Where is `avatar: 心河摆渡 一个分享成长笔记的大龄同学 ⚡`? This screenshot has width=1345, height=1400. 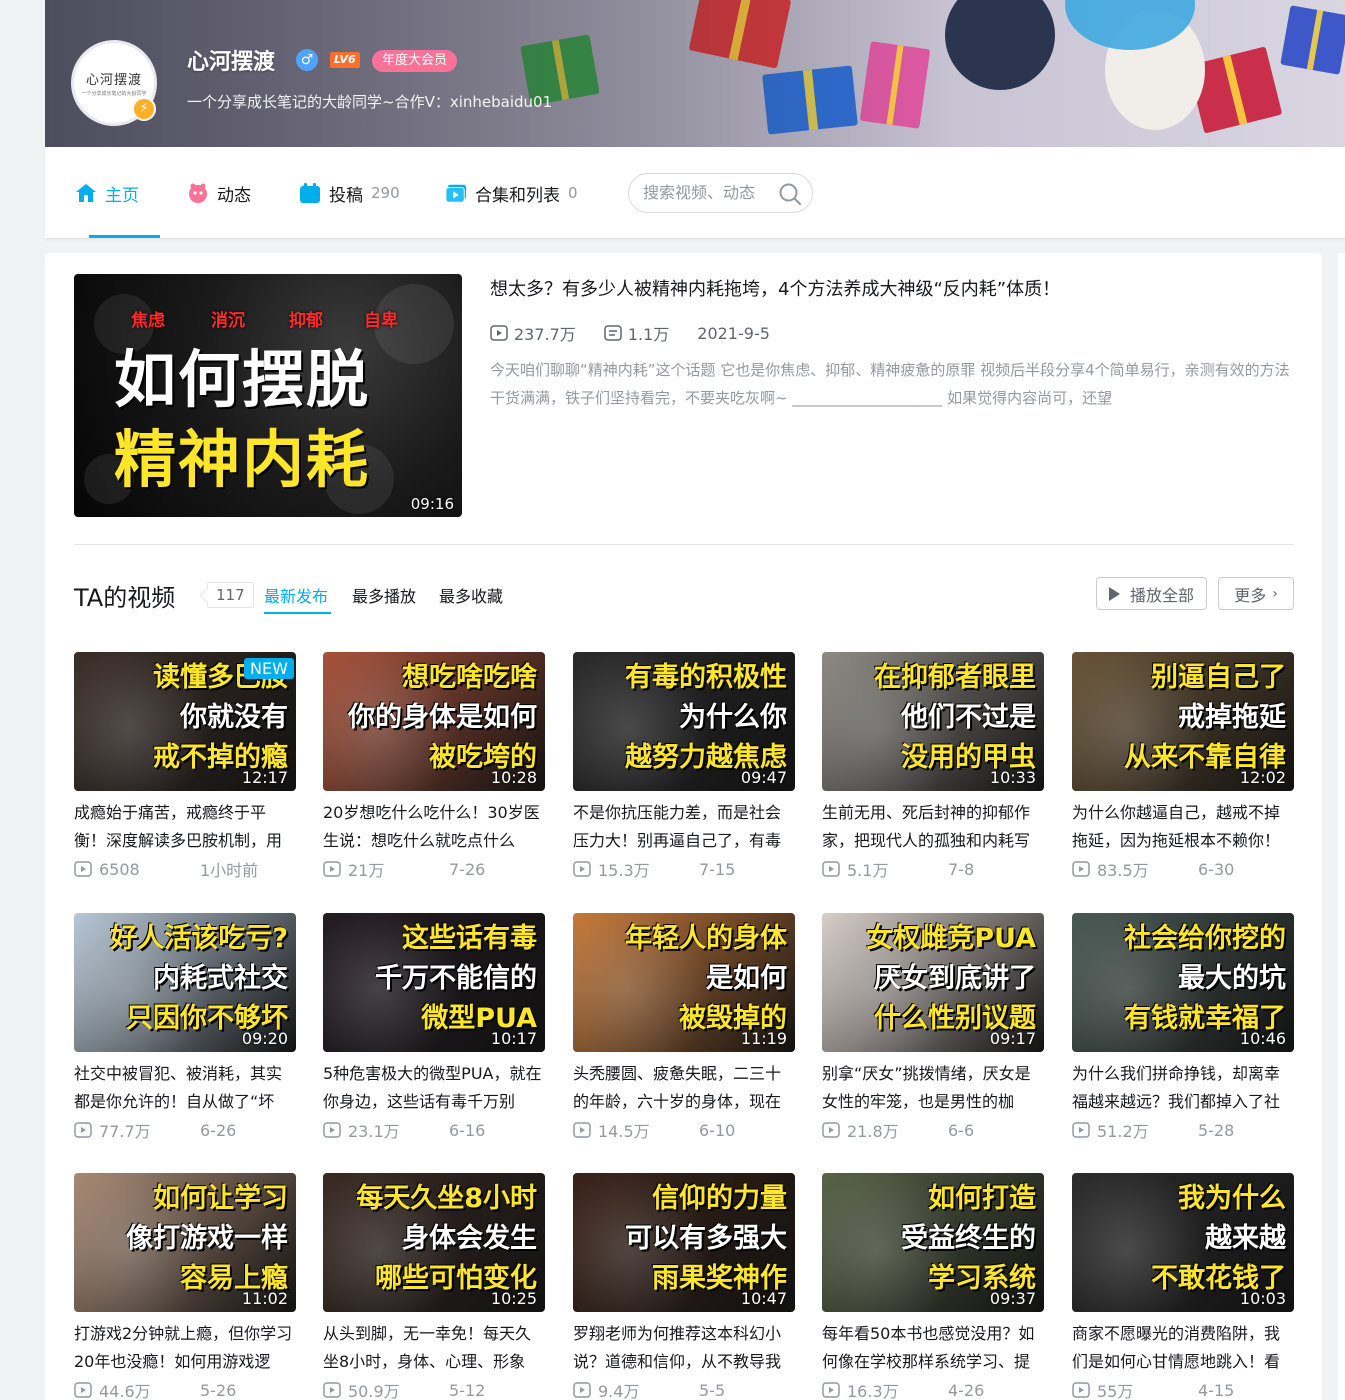 avatar: 心河摆渡 一个分享成长笔记的大龄同学 ⚡ is located at coordinates (114, 83).